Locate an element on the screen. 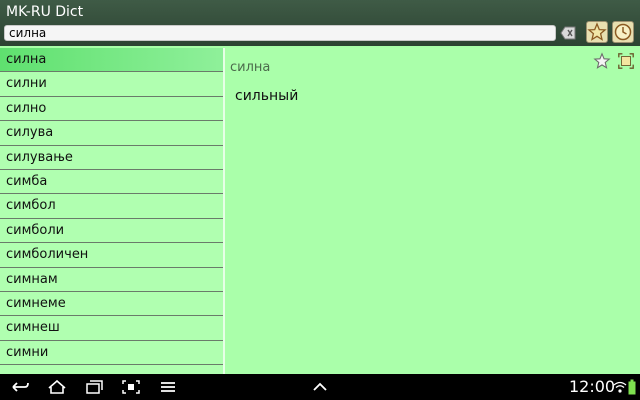  list-item-label: симболичен is located at coordinates (47, 255).